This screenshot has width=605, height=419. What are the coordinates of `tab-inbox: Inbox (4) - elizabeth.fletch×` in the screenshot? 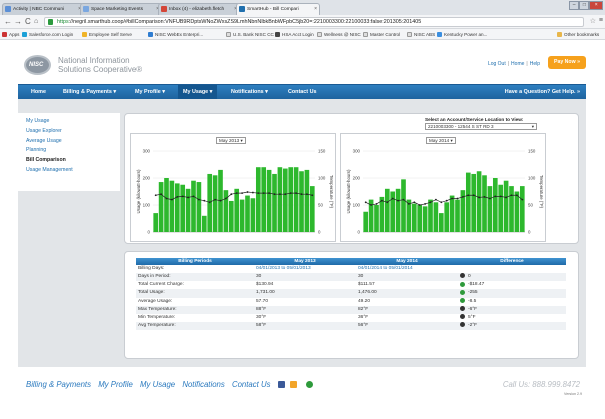 It's located at (199, 9).